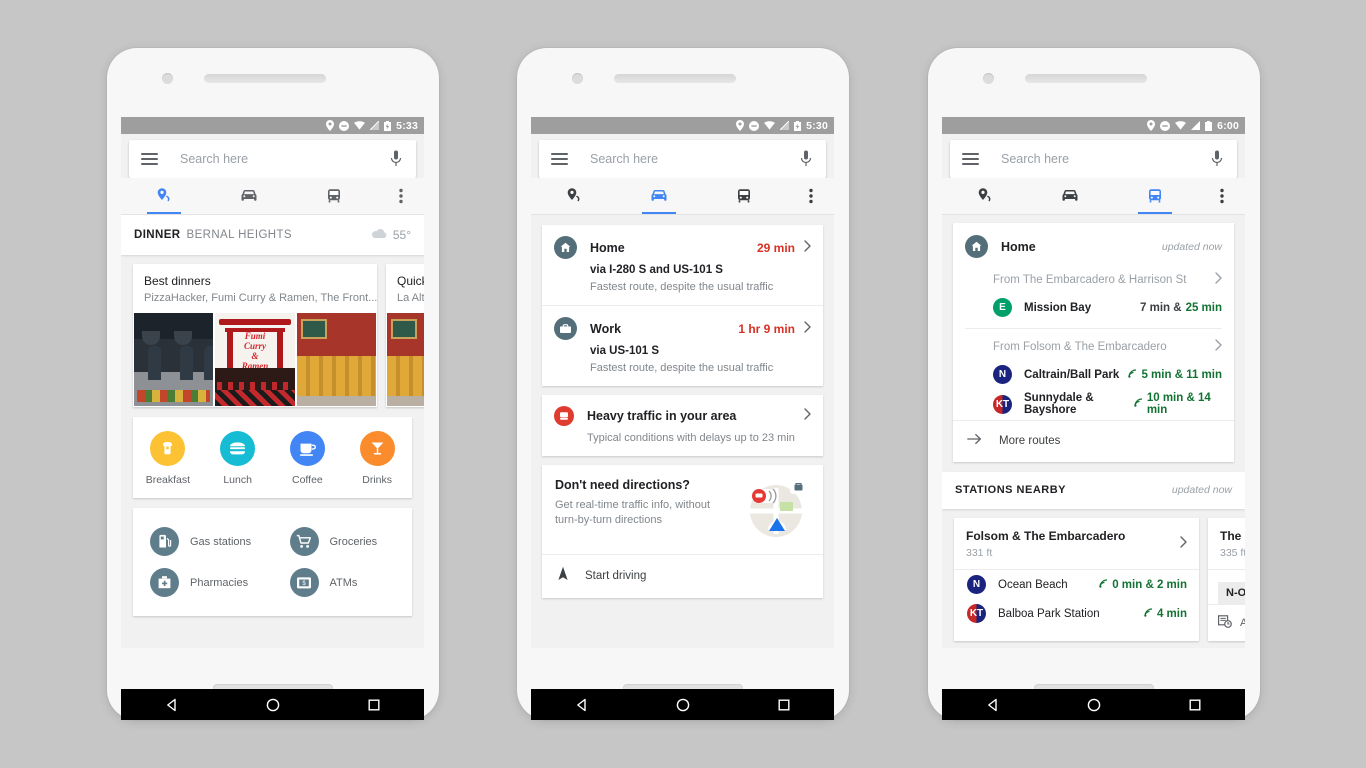  I want to click on service-atms: $ ATMs, so click(343, 582).